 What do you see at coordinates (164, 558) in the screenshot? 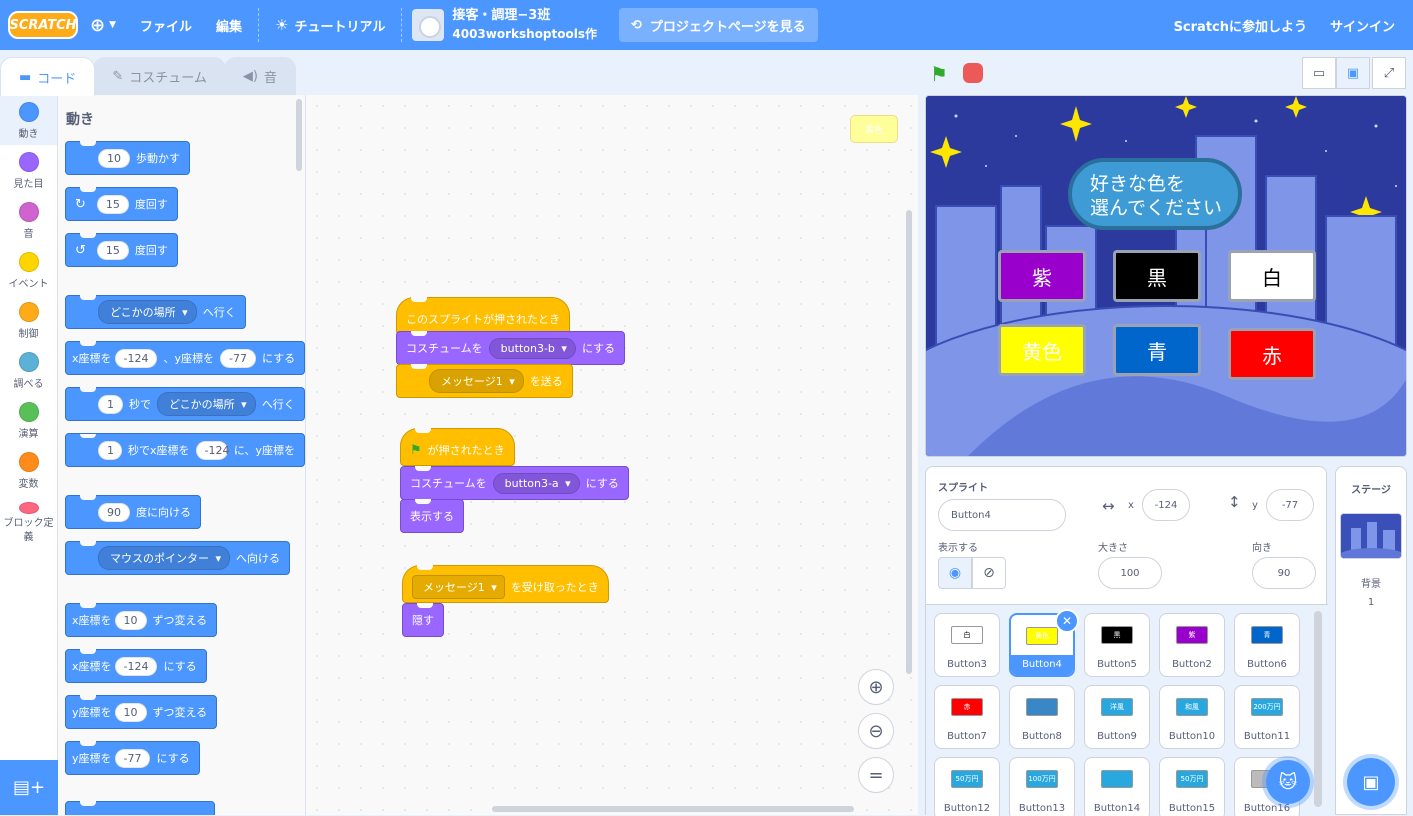
I see `block-dropdown: マウスのポインター ▾` at bounding box center [164, 558].